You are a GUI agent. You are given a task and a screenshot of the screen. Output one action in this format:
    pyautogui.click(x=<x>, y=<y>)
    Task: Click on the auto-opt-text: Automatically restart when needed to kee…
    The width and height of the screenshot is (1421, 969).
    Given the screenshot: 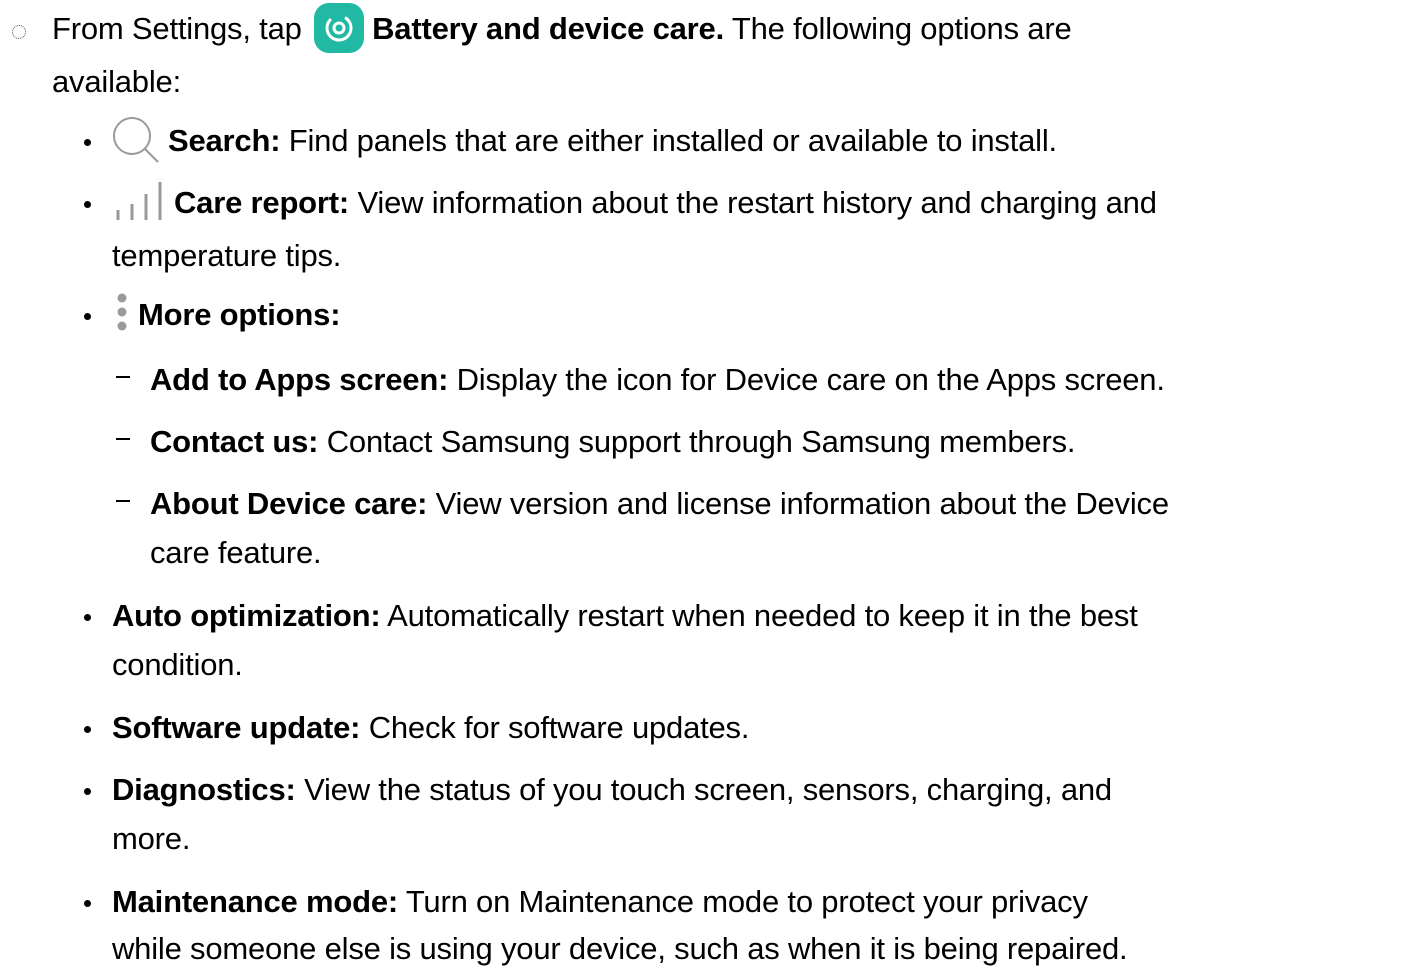 What is the action you would take?
    pyautogui.click(x=762, y=615)
    